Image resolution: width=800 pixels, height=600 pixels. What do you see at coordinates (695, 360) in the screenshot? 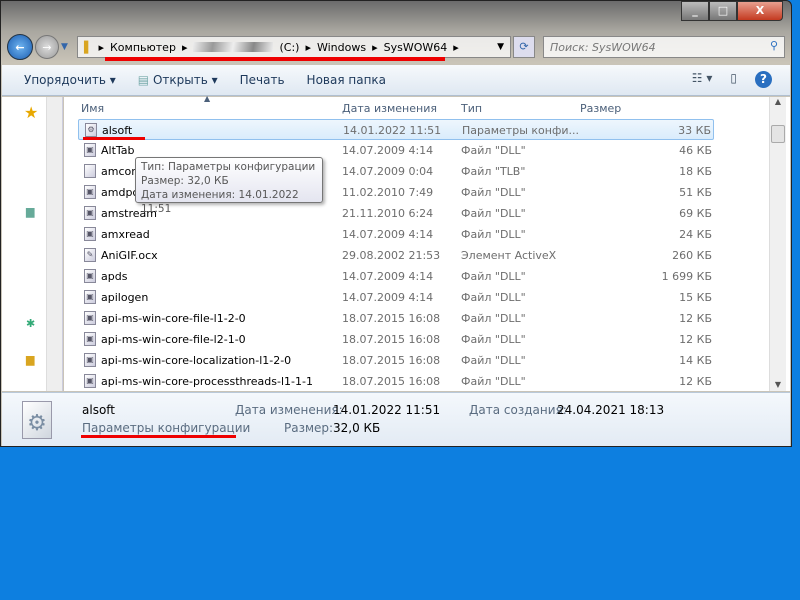
I see `file-size: 14 КБ` at bounding box center [695, 360].